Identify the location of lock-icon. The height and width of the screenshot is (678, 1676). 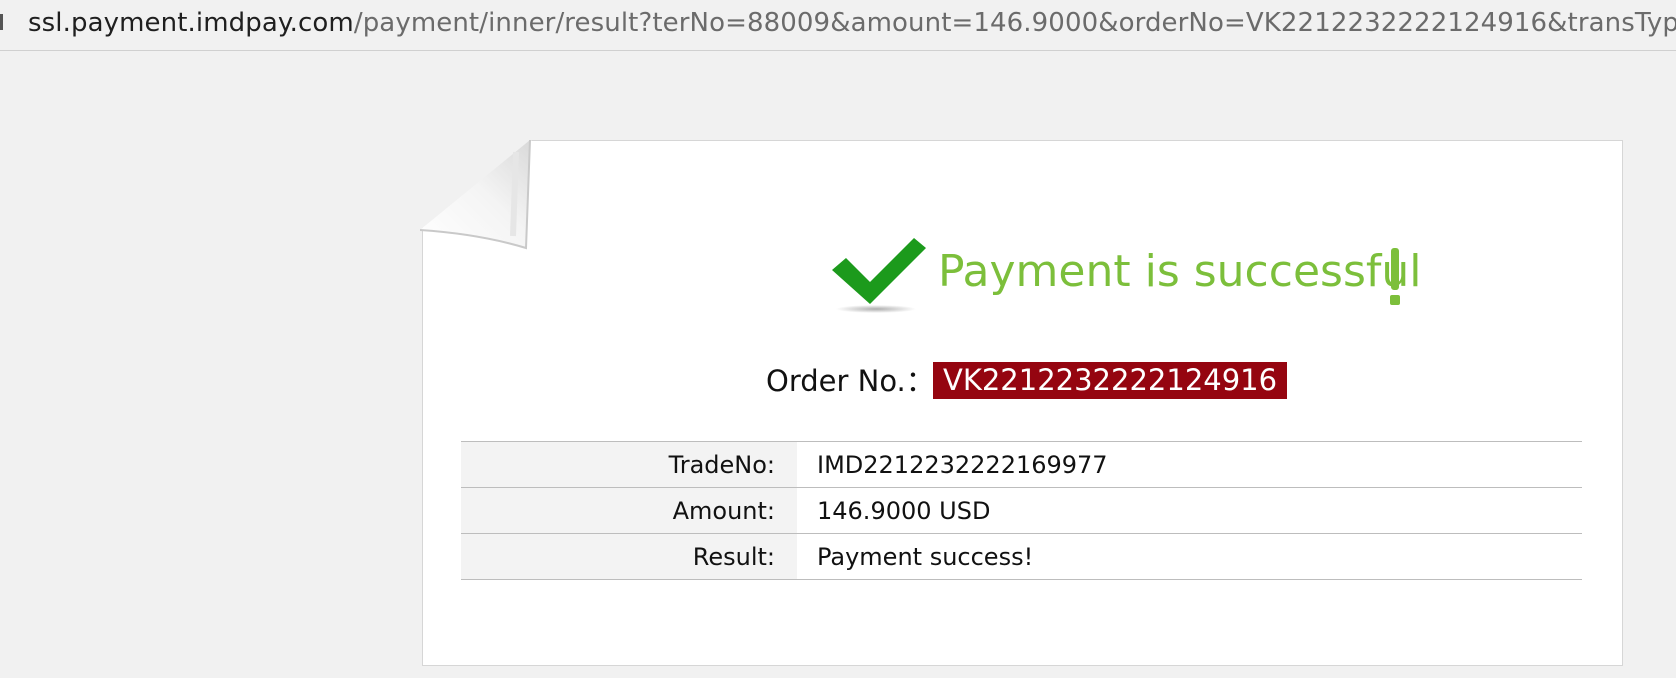
(1, 22).